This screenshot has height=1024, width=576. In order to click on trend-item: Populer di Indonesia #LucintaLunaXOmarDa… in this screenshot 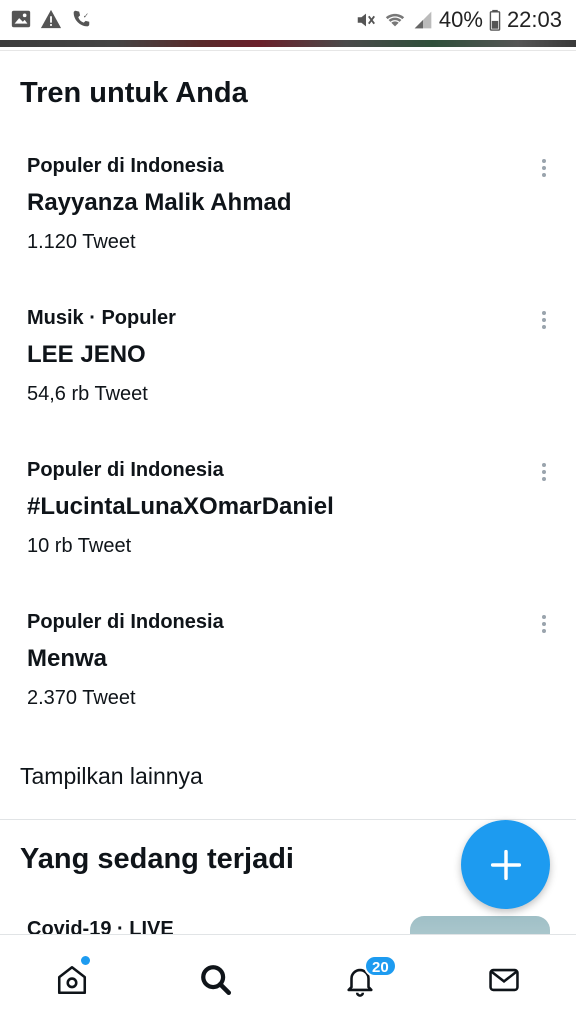, I will do `click(288, 524)`.